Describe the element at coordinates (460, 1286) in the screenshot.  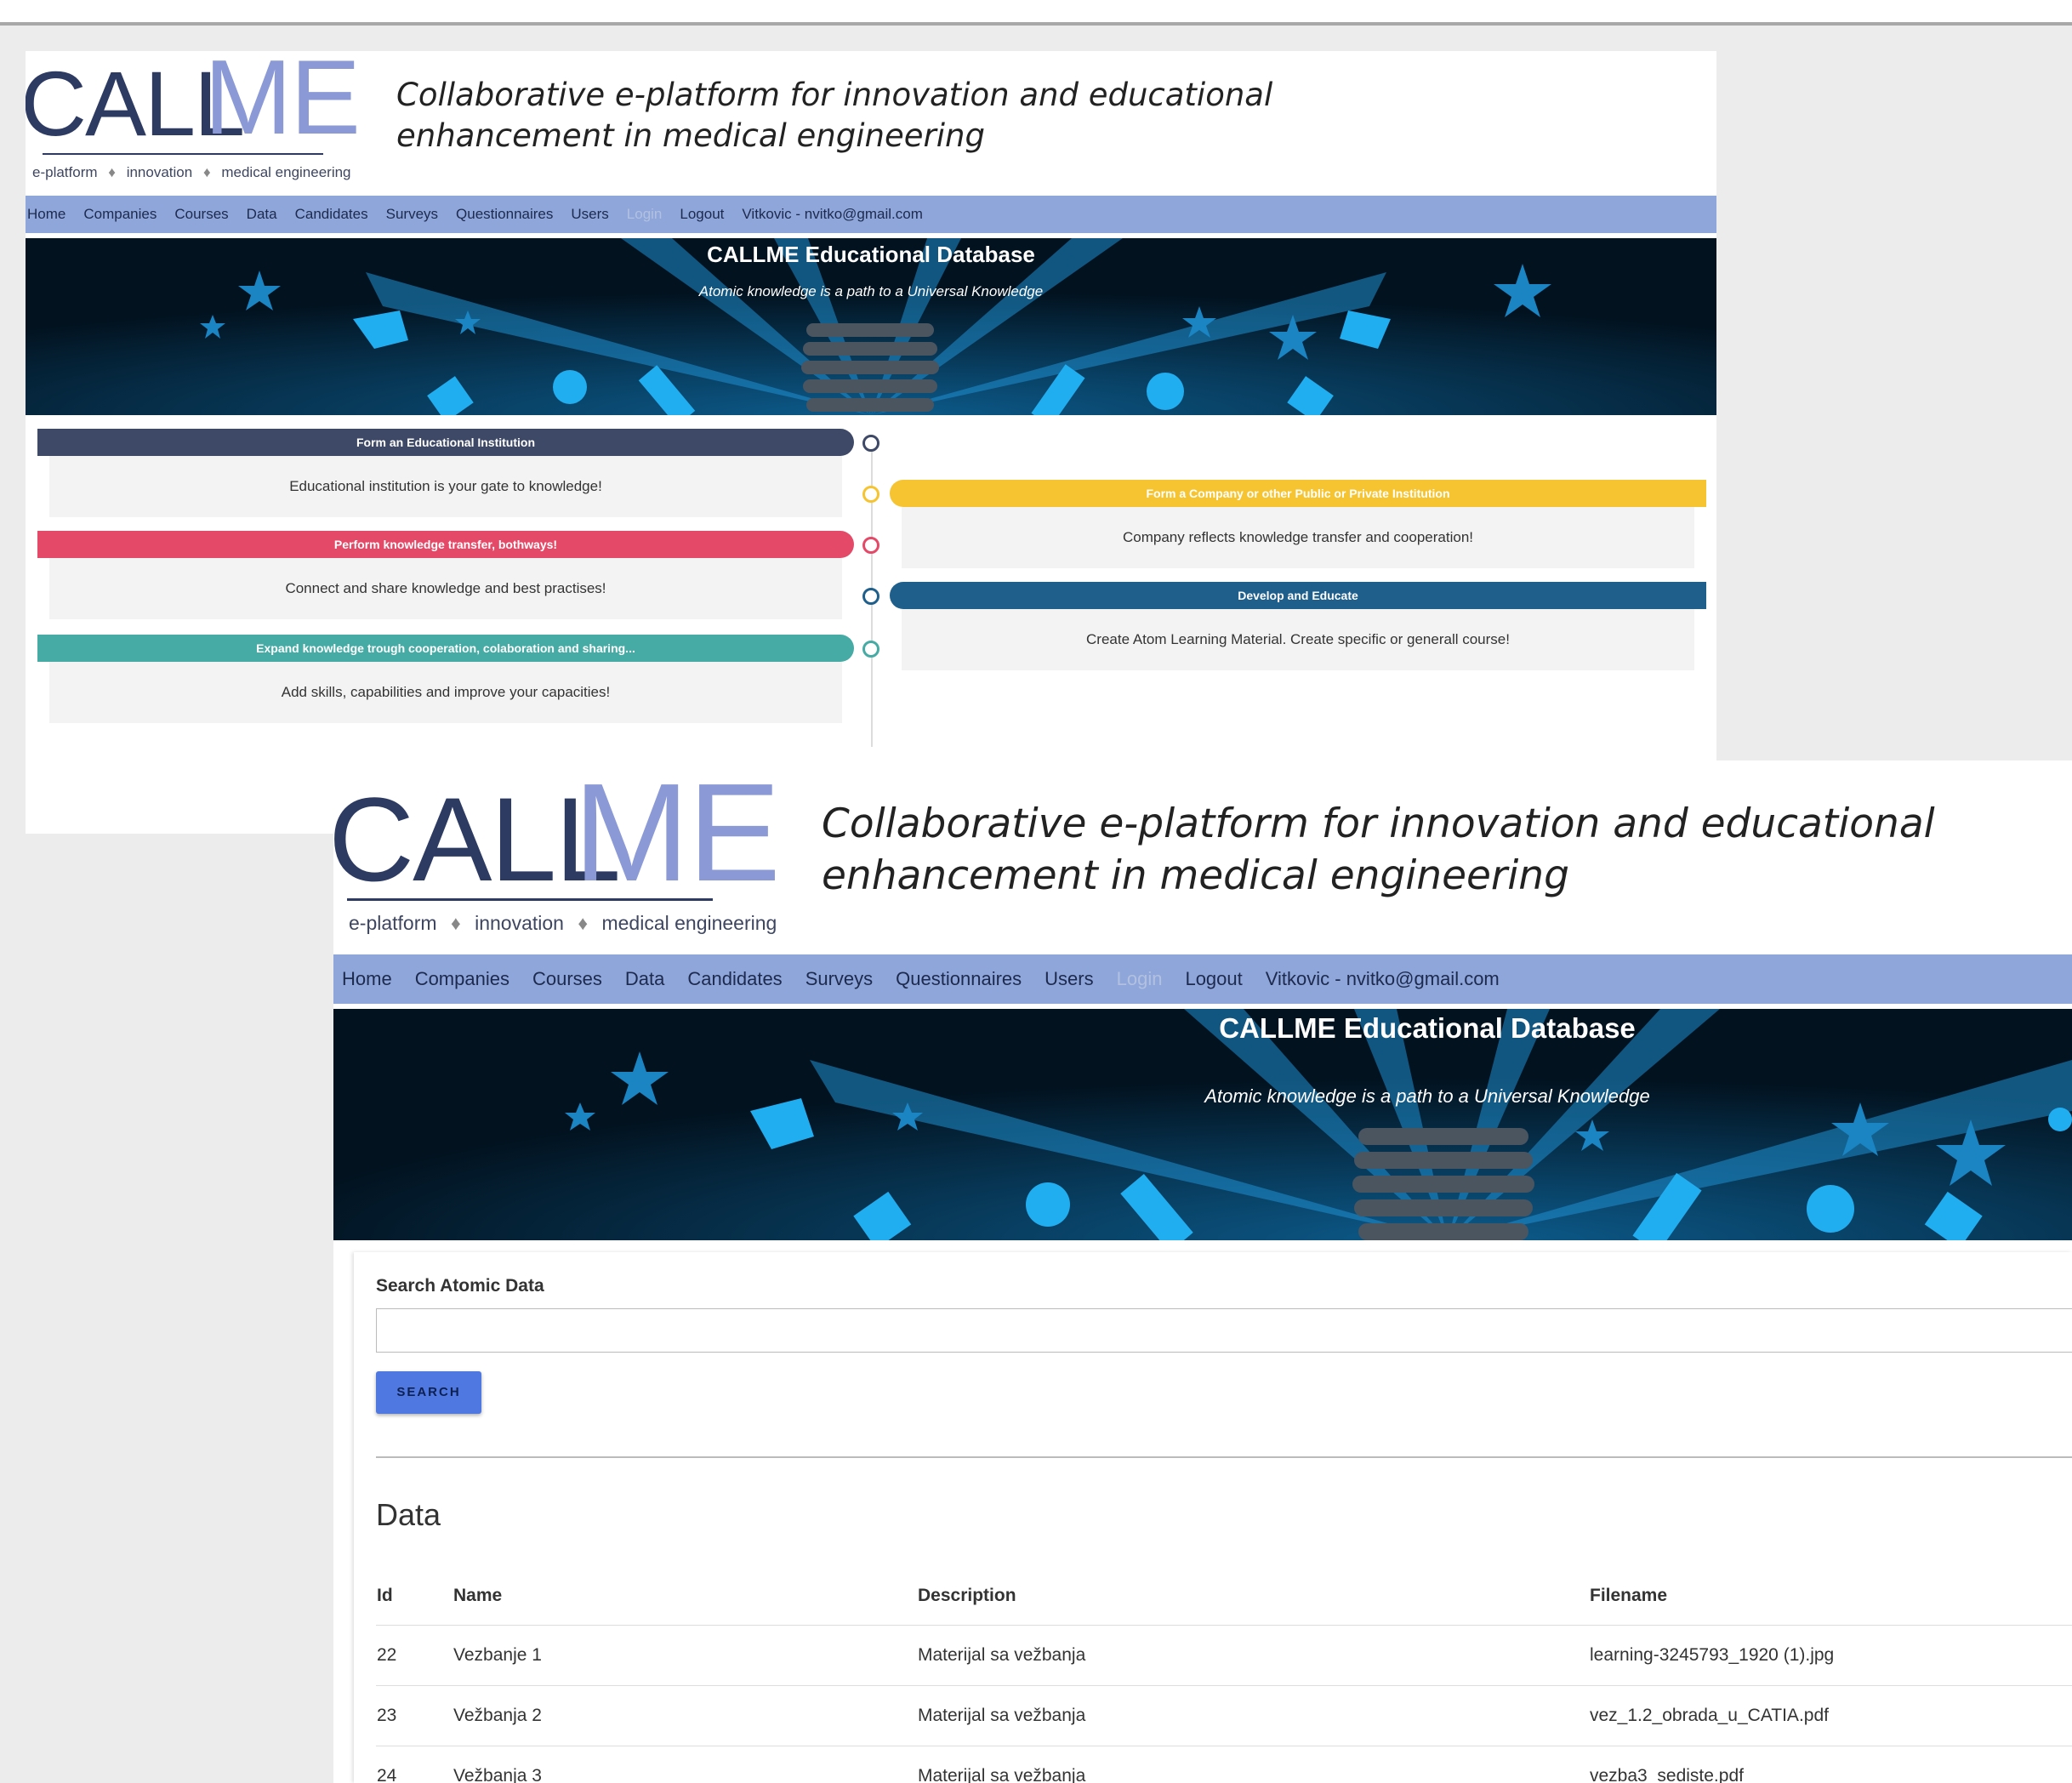
I see `search-label: Search Atomic Data` at that location.